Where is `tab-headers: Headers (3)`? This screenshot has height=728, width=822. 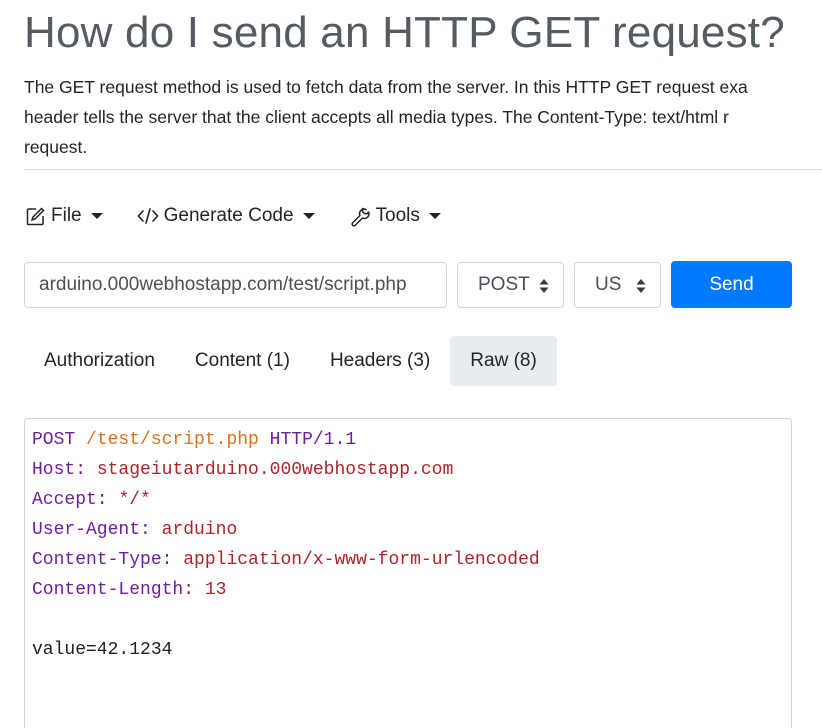
tab-headers: Headers (3) is located at coordinates (380, 361).